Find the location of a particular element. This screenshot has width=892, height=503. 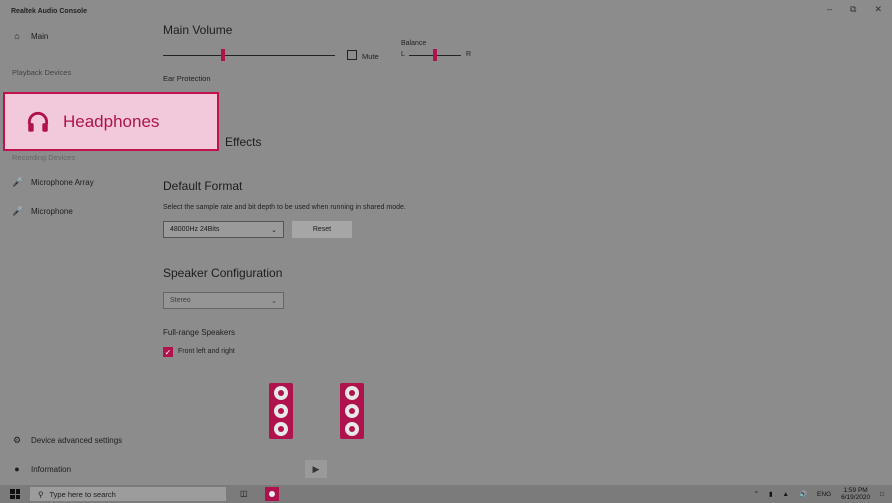

sidebar-item-information: ● Information is located at coordinates (41, 469).